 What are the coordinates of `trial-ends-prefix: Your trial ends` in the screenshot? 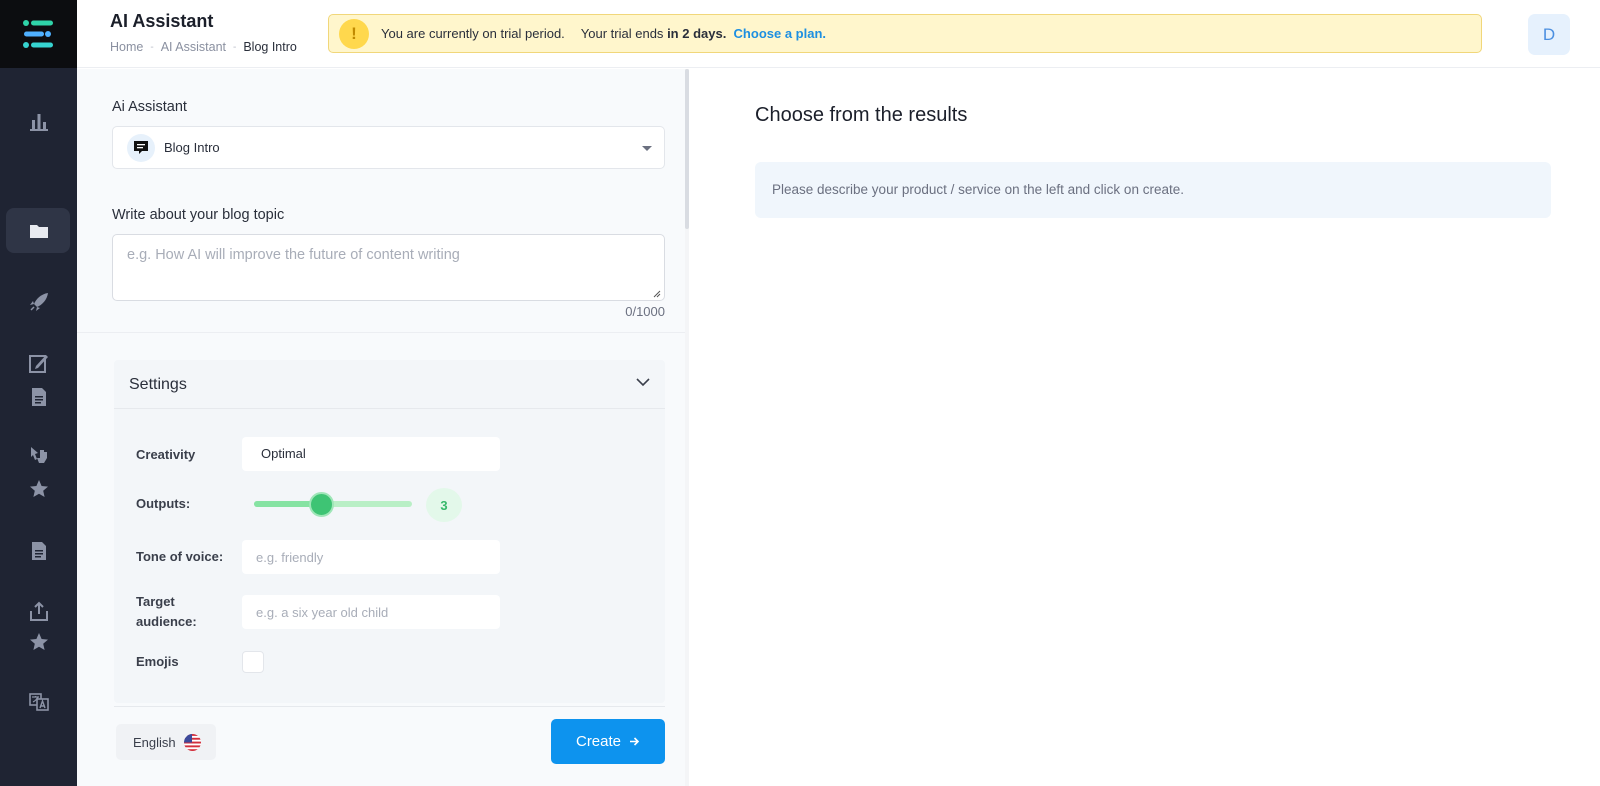 It's located at (622, 33).